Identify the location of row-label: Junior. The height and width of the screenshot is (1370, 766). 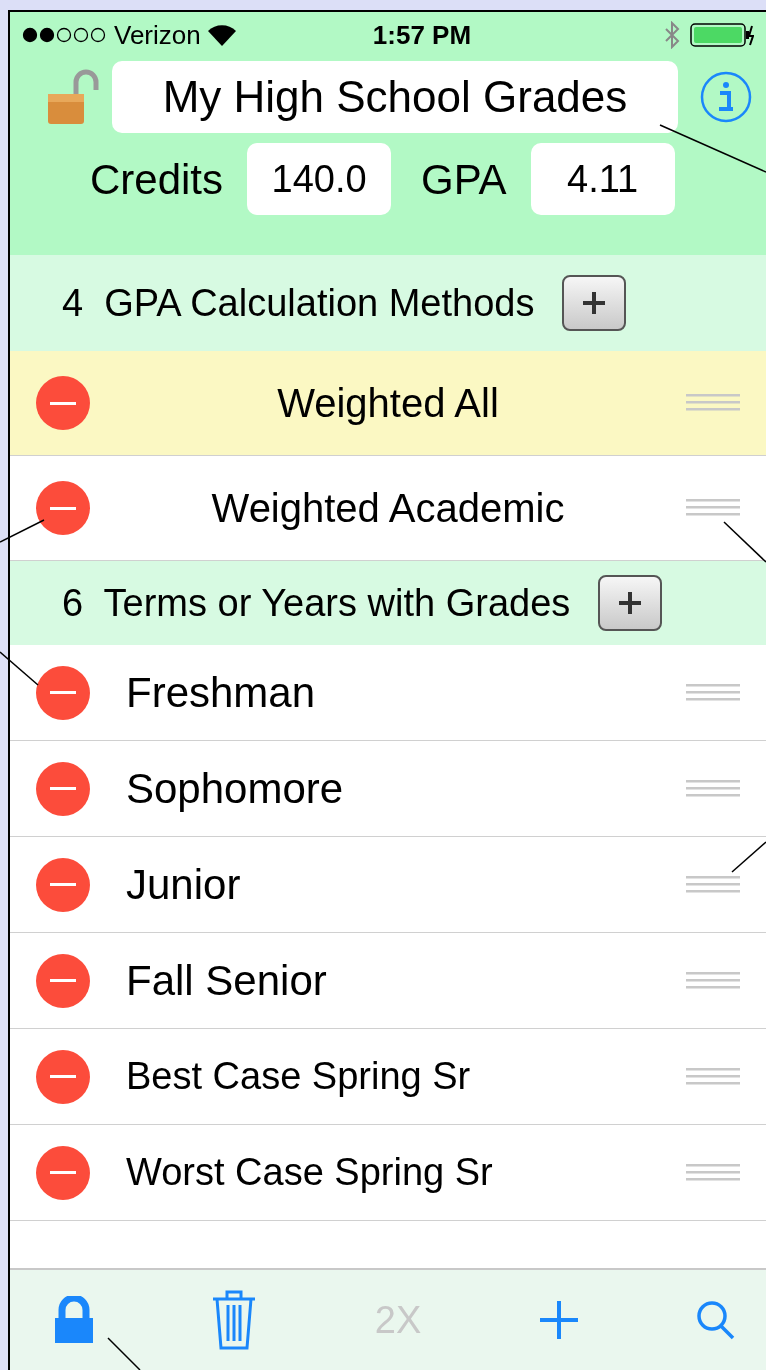
(183, 885).